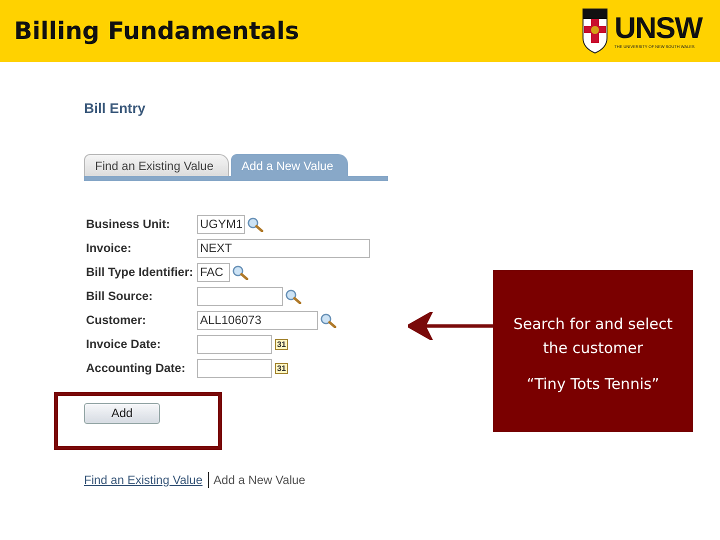  I want to click on field-label: Customer:, so click(116, 320).